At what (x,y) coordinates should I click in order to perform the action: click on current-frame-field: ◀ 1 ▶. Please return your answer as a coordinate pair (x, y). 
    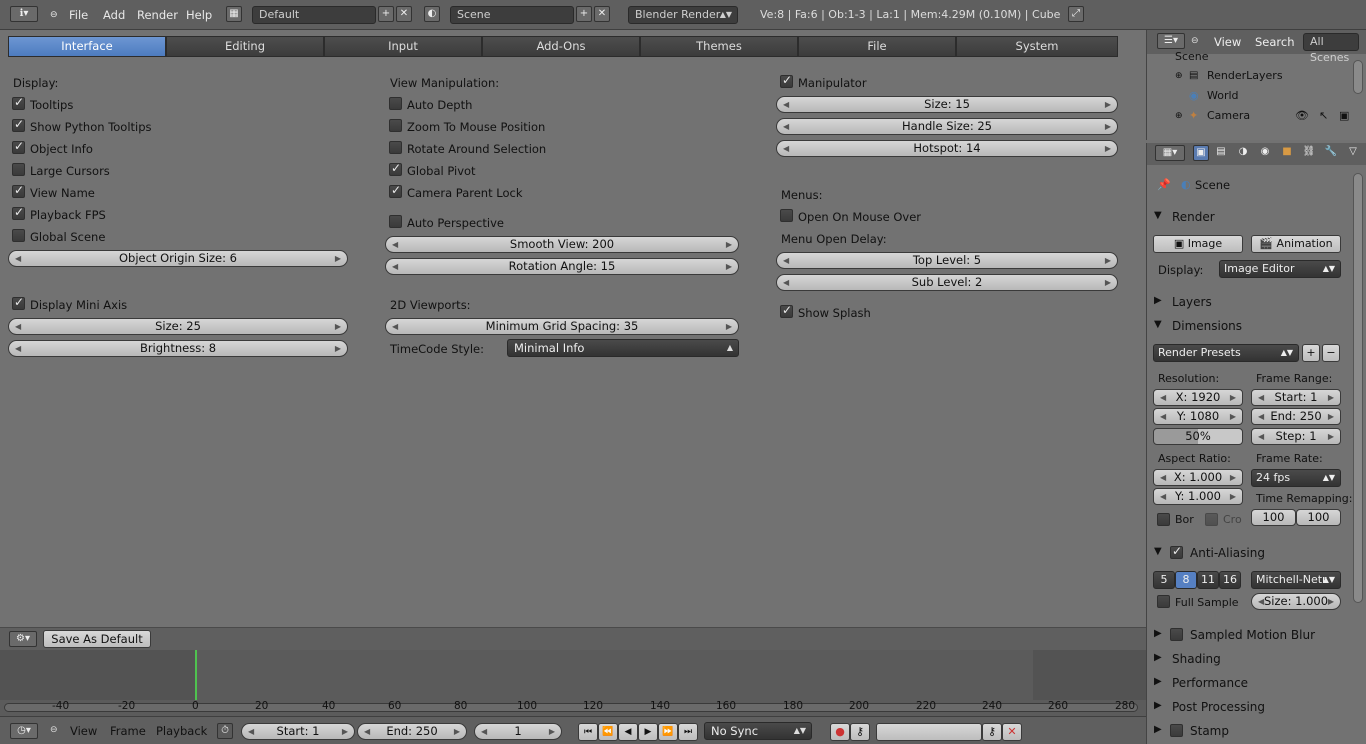
    Looking at the image, I should click on (518, 731).